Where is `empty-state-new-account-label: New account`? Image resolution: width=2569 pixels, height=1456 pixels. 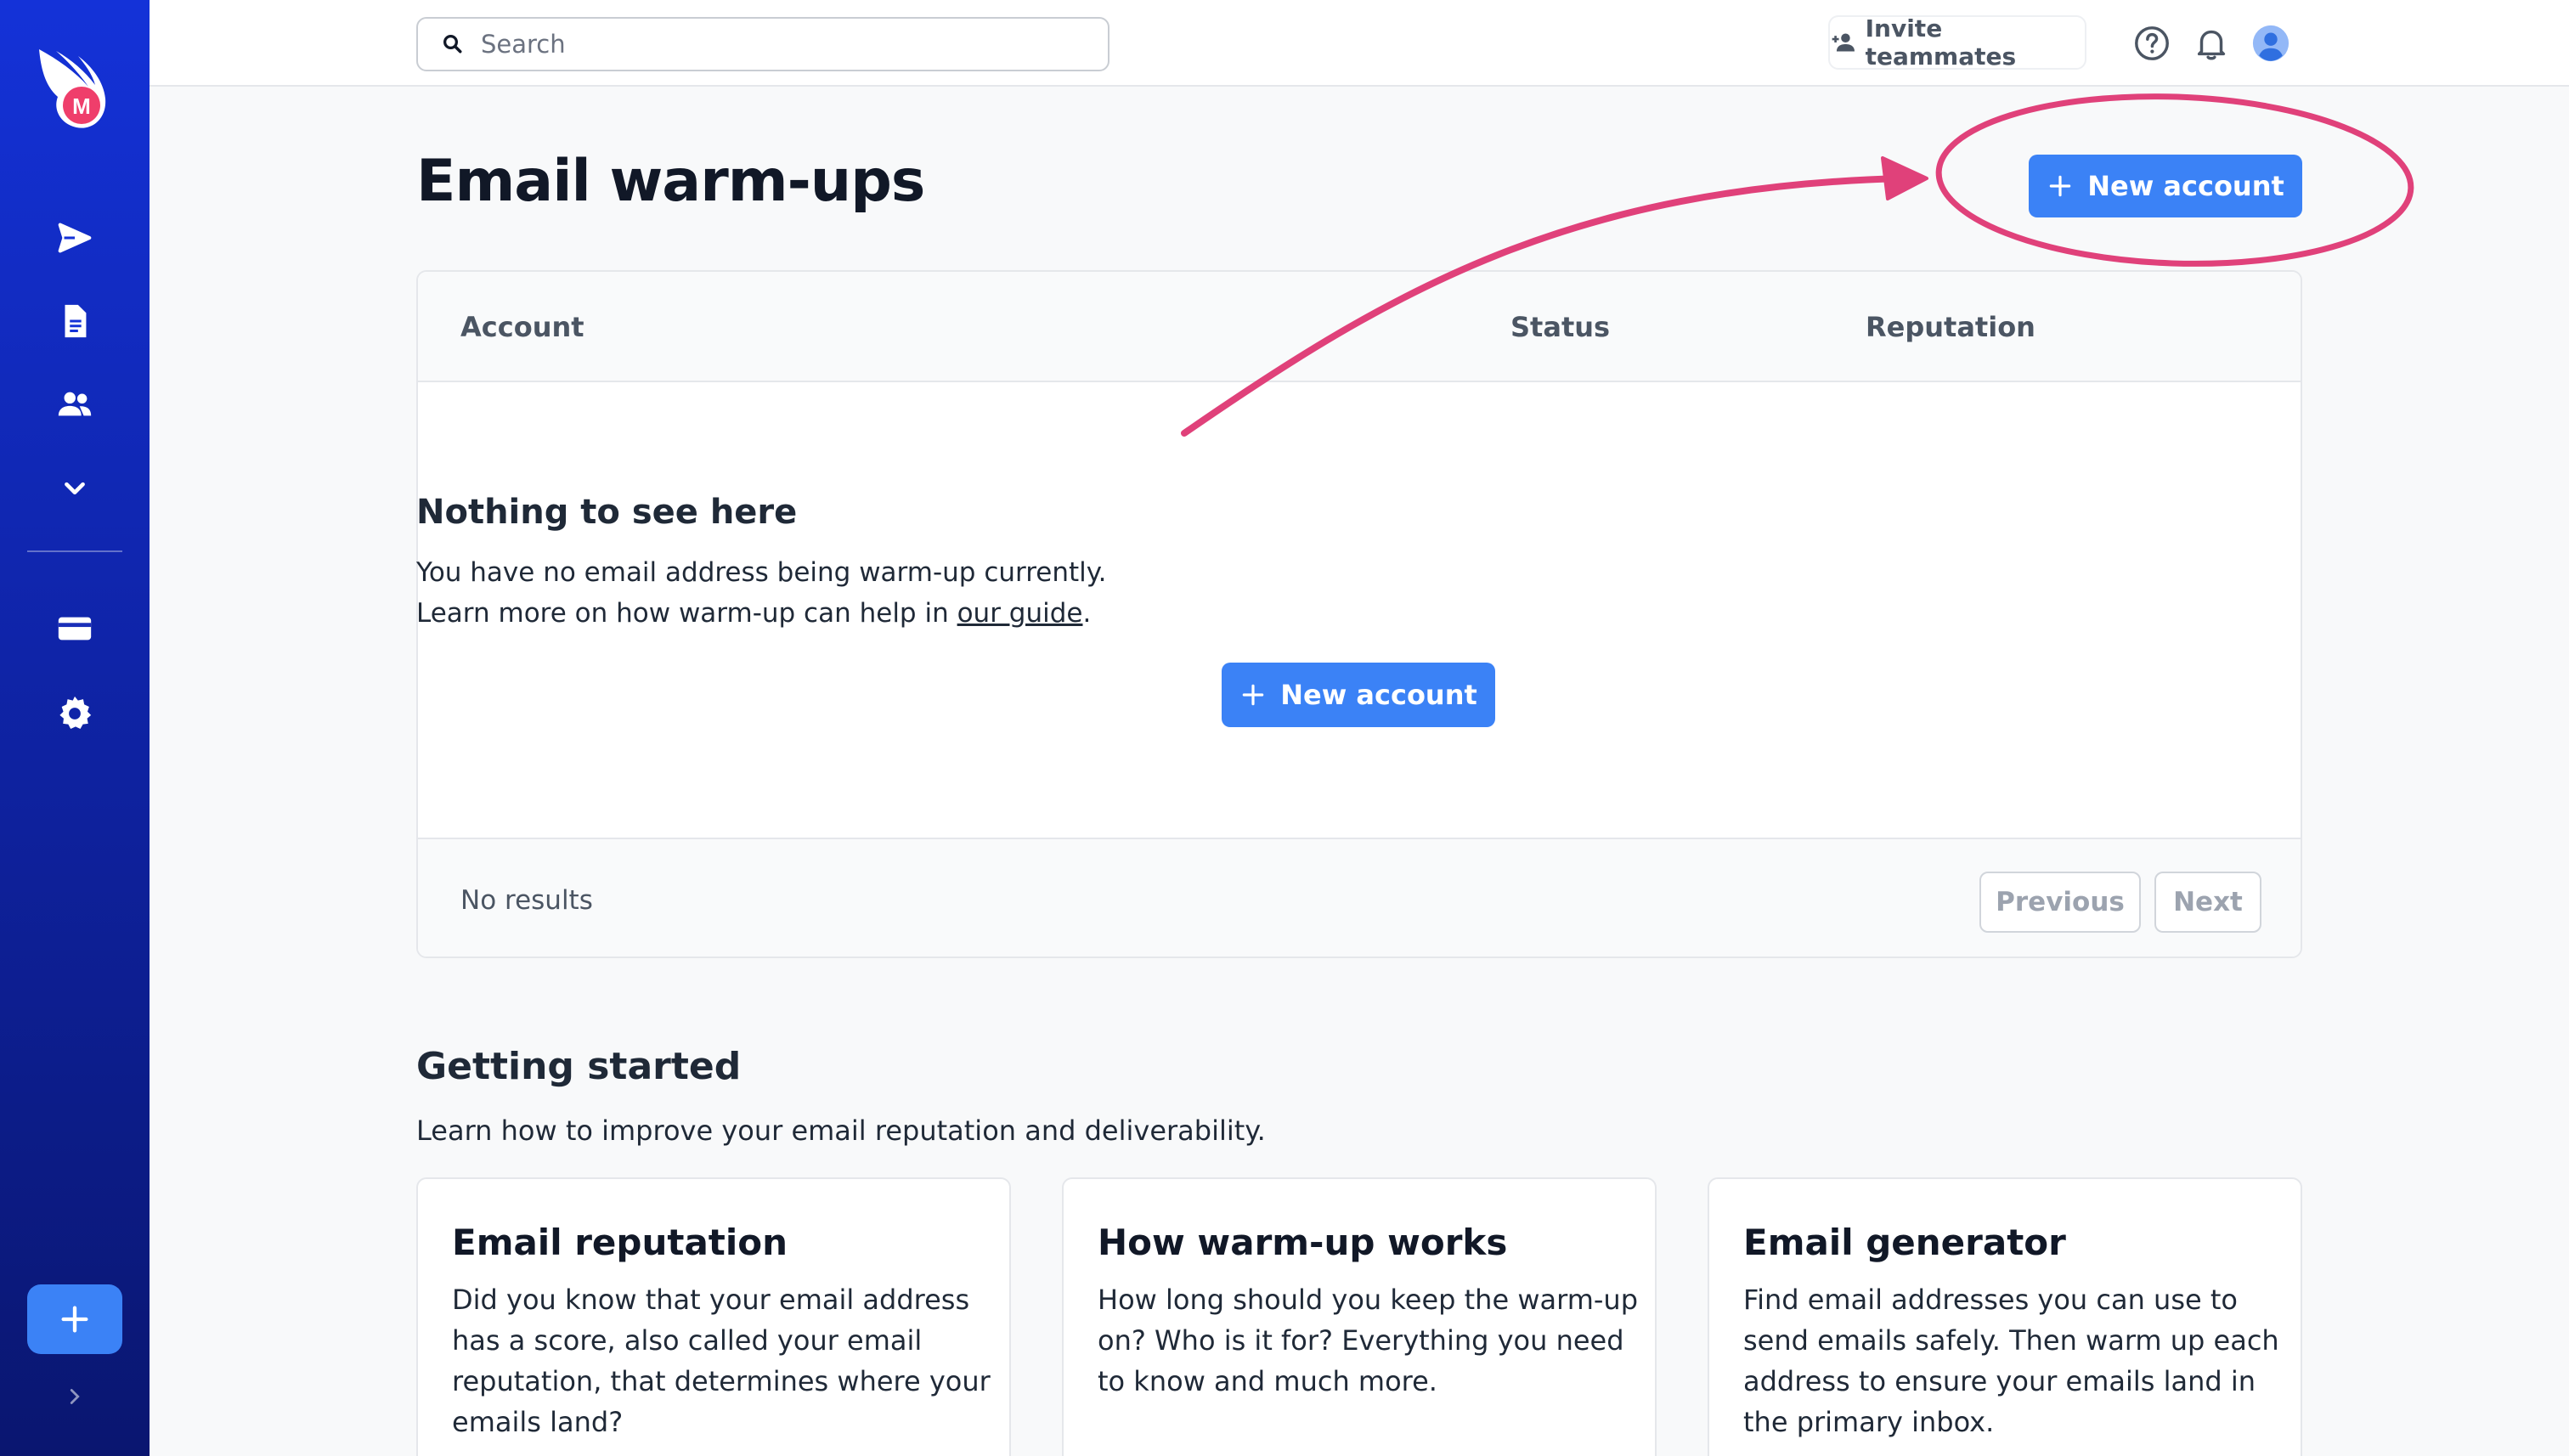
empty-state-new-account-label: New account is located at coordinates (1378, 695).